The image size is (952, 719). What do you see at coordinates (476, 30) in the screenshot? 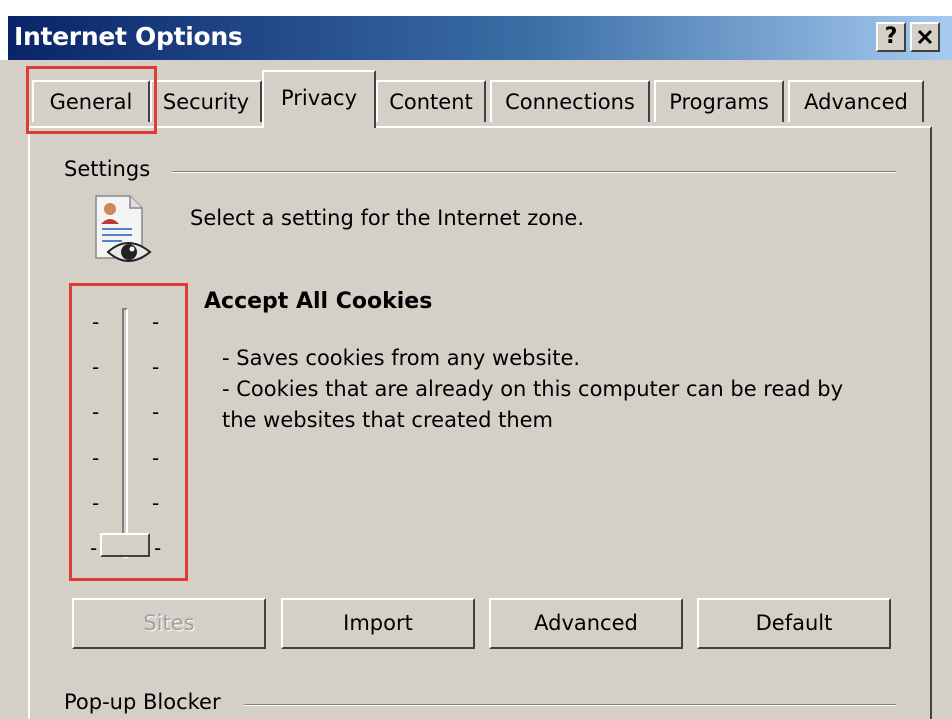
I see `title-bar: Internet Options ?` at bounding box center [476, 30].